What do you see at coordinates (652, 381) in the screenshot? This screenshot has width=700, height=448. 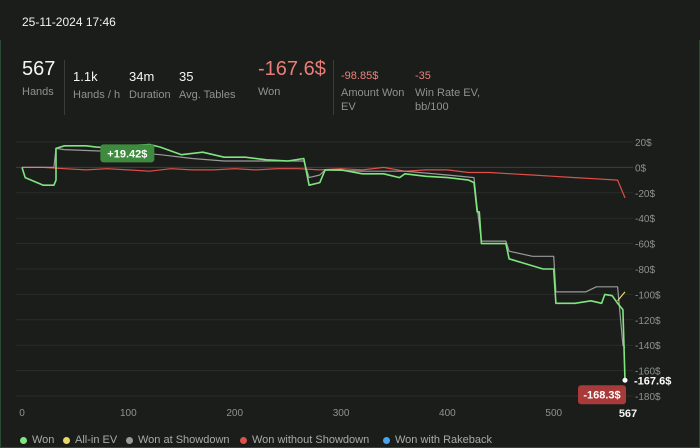 I see `end-value-label: -167.6$` at bounding box center [652, 381].